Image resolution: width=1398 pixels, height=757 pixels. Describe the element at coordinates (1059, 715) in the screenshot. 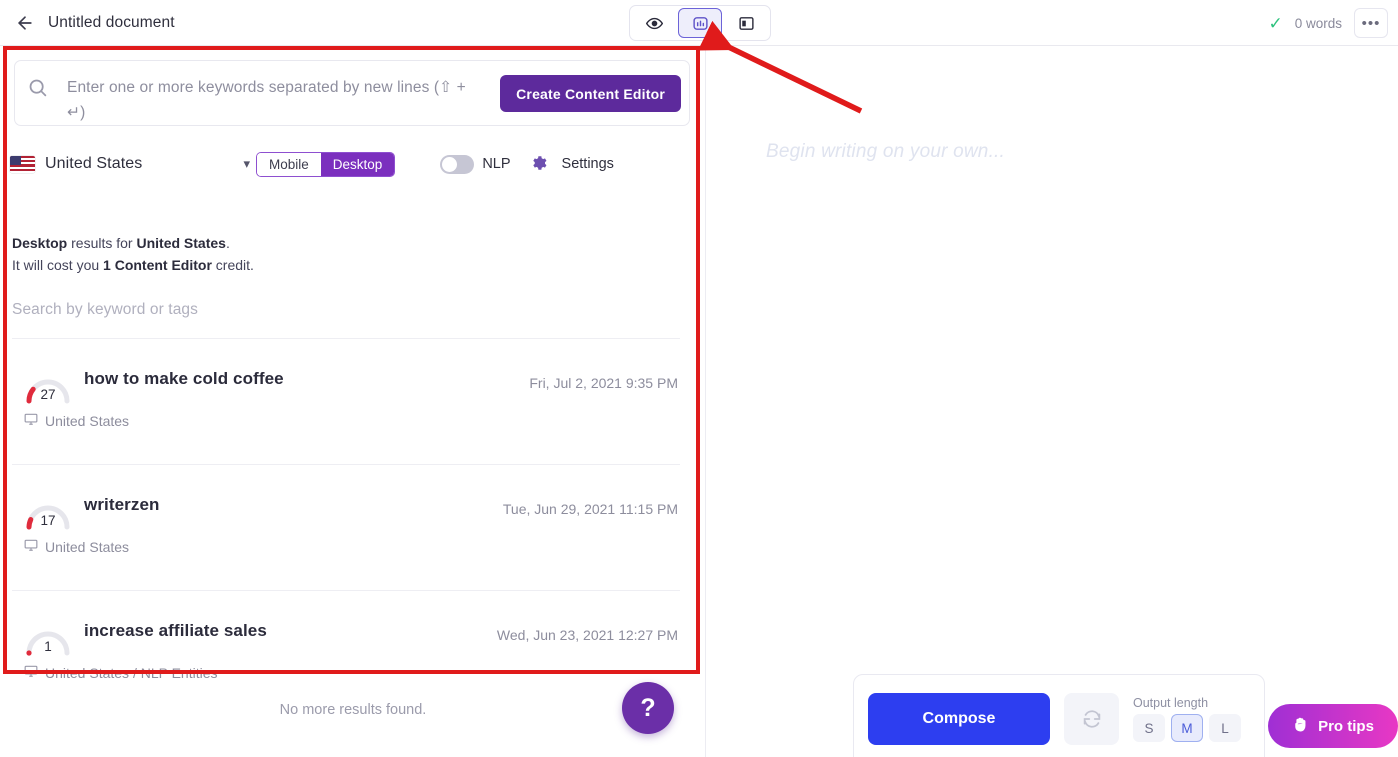

I see `compose-toolbar: Compose Output length S M L` at that location.